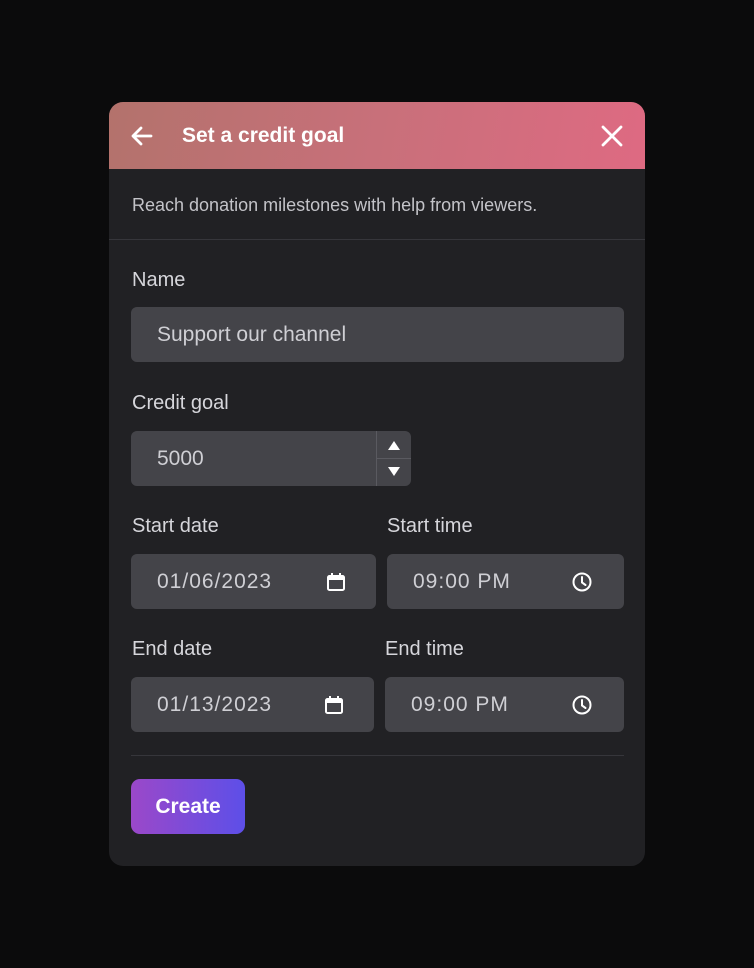 This screenshot has width=754, height=968. Describe the element at coordinates (180, 403) in the screenshot. I see `credit-goal-label: Credit goal` at that location.